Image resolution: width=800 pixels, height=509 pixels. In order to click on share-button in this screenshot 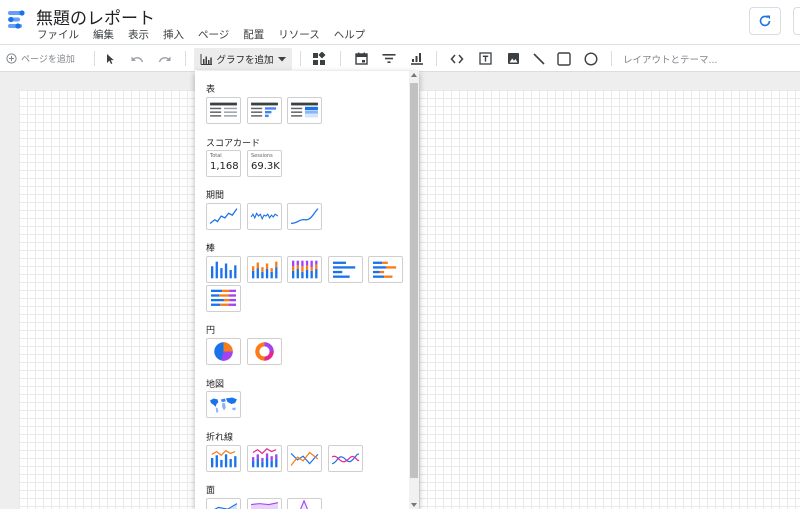, I will do `click(796, 21)`.